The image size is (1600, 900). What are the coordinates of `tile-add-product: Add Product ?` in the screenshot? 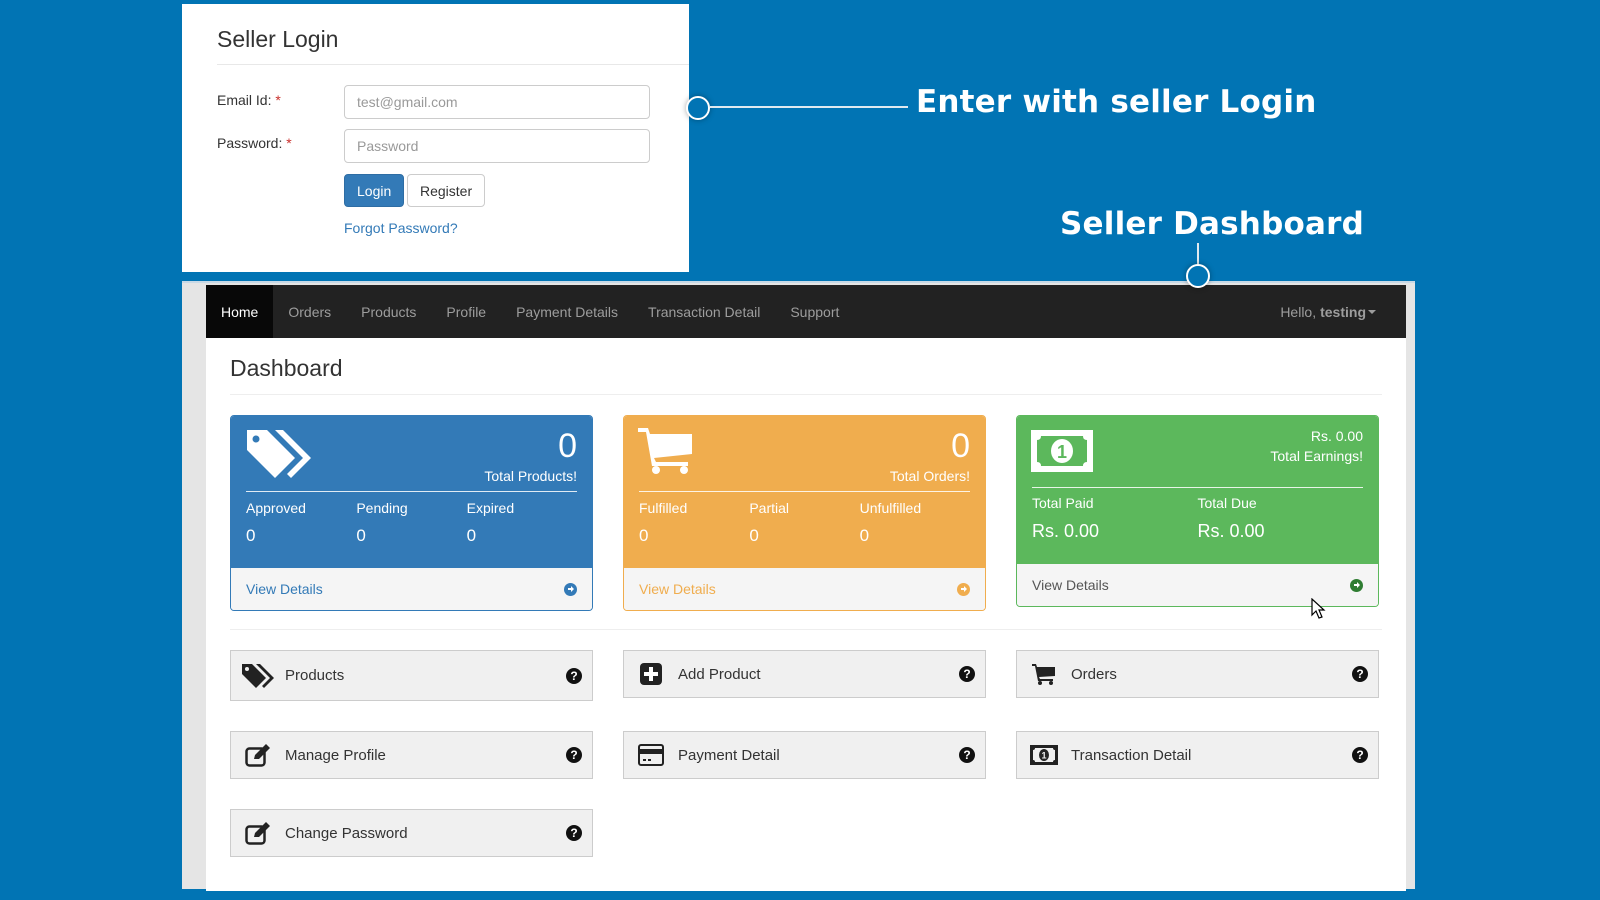 It's located at (804, 674).